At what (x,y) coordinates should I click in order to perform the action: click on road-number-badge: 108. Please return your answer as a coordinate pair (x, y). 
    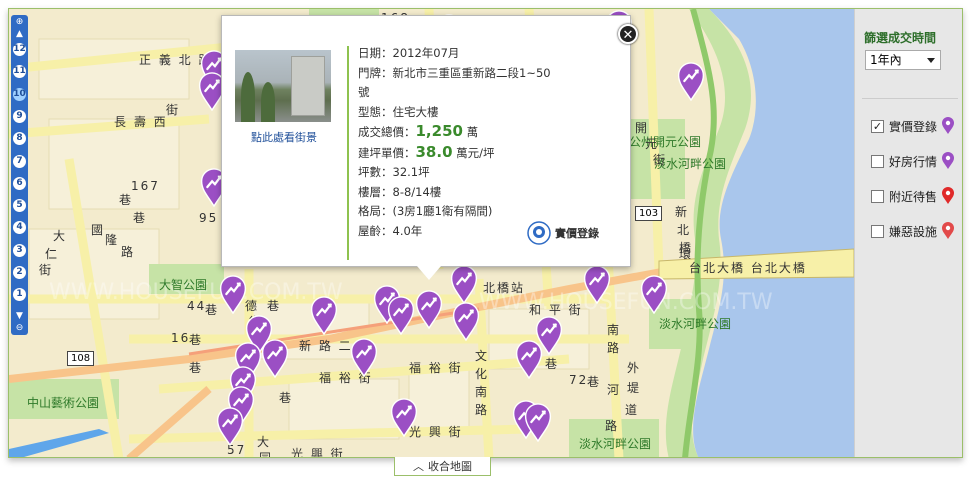
    Looking at the image, I should click on (81, 358).